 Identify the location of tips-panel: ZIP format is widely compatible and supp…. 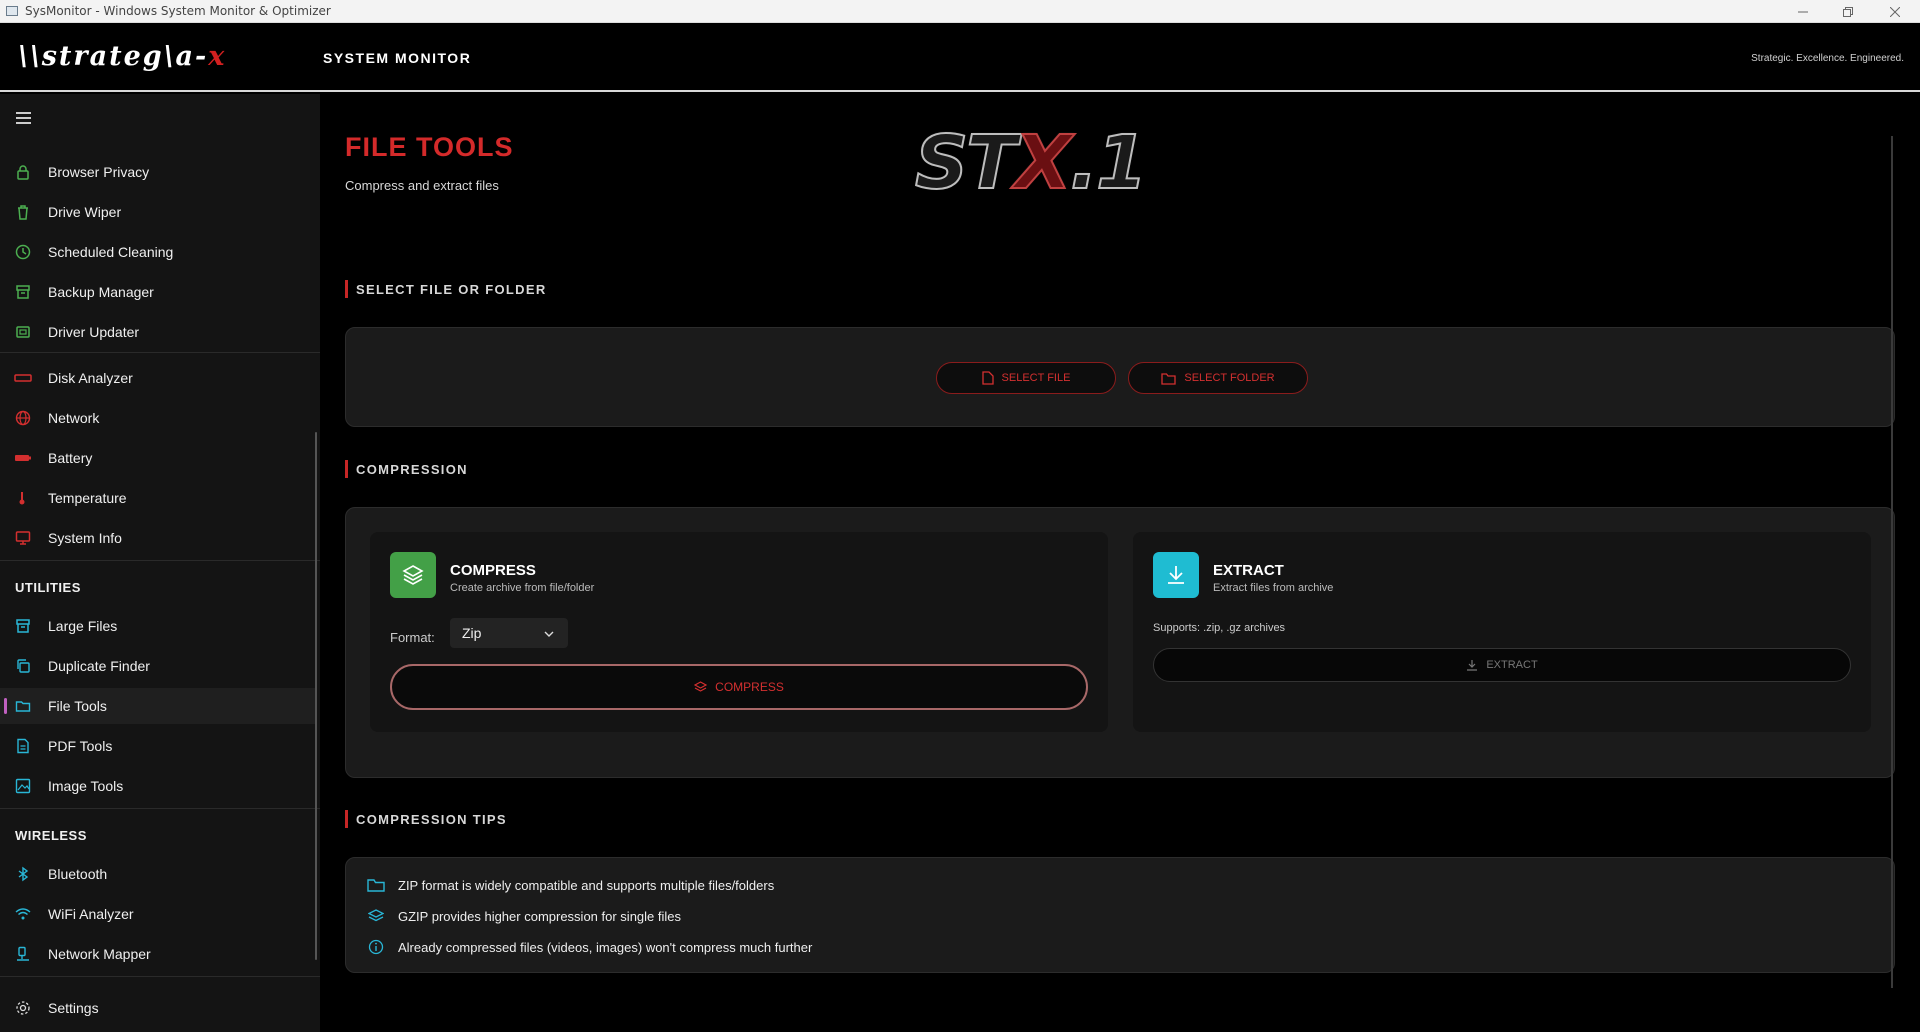
(1120, 915).